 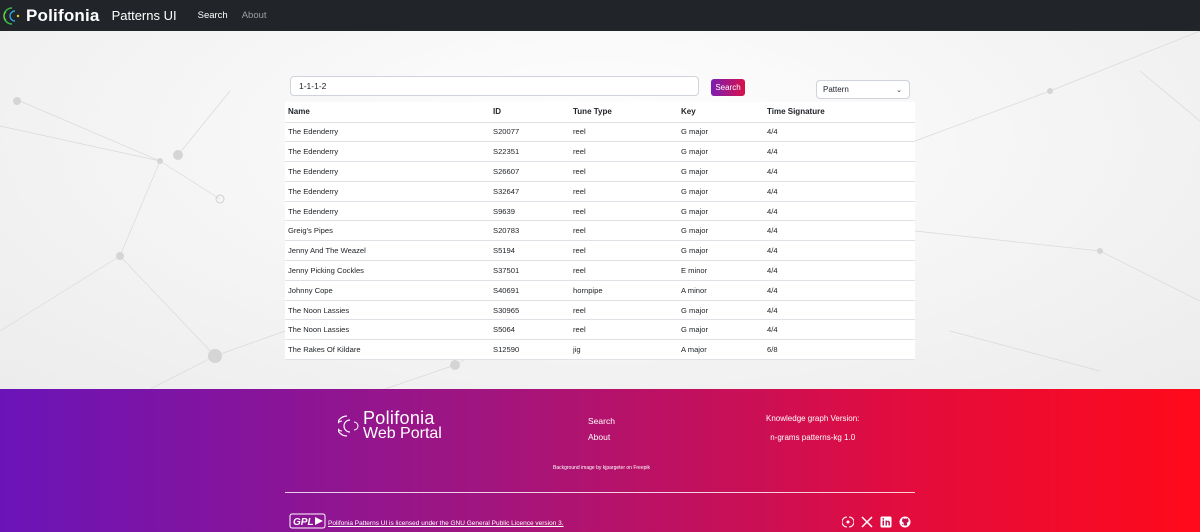 I want to click on kg-version-label: Knowledge graph Version:, so click(x=813, y=418).